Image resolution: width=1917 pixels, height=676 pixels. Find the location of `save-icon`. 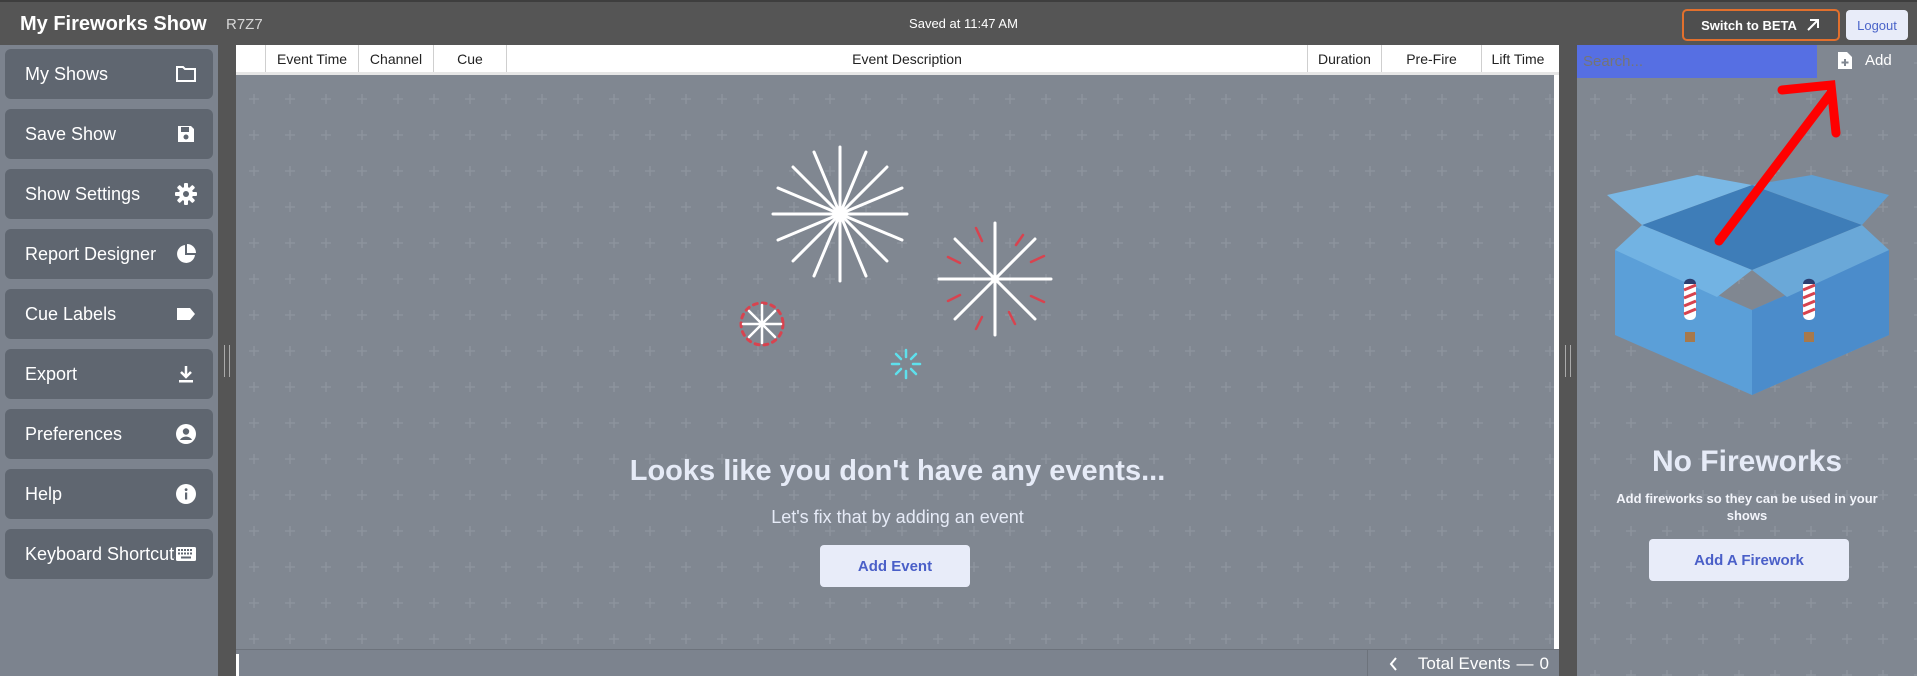

save-icon is located at coordinates (186, 134).